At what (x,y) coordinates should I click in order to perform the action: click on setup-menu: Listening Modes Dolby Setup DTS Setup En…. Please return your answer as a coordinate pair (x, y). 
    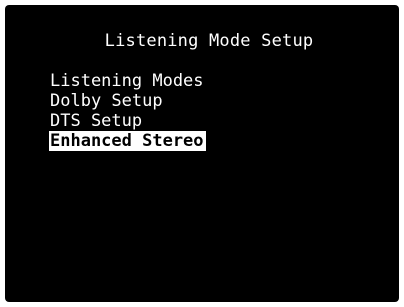
    Looking at the image, I should click on (127, 111).